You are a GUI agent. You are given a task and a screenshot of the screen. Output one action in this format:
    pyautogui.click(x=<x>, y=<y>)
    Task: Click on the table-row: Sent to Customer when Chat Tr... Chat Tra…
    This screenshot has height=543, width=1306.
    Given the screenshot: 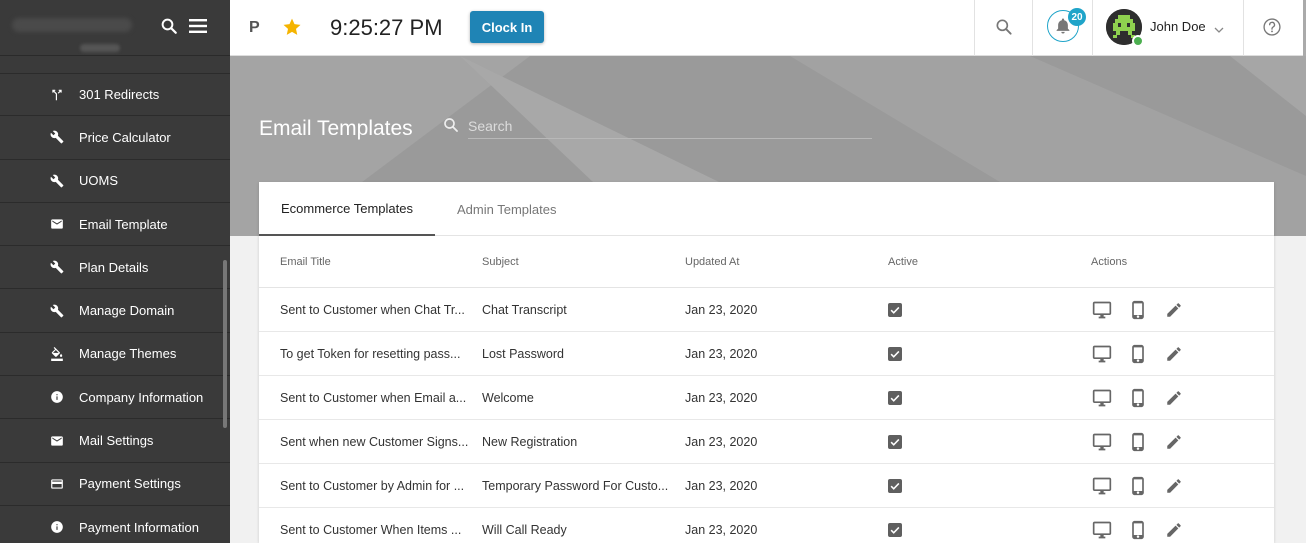 What is the action you would take?
    pyautogui.click(x=766, y=310)
    